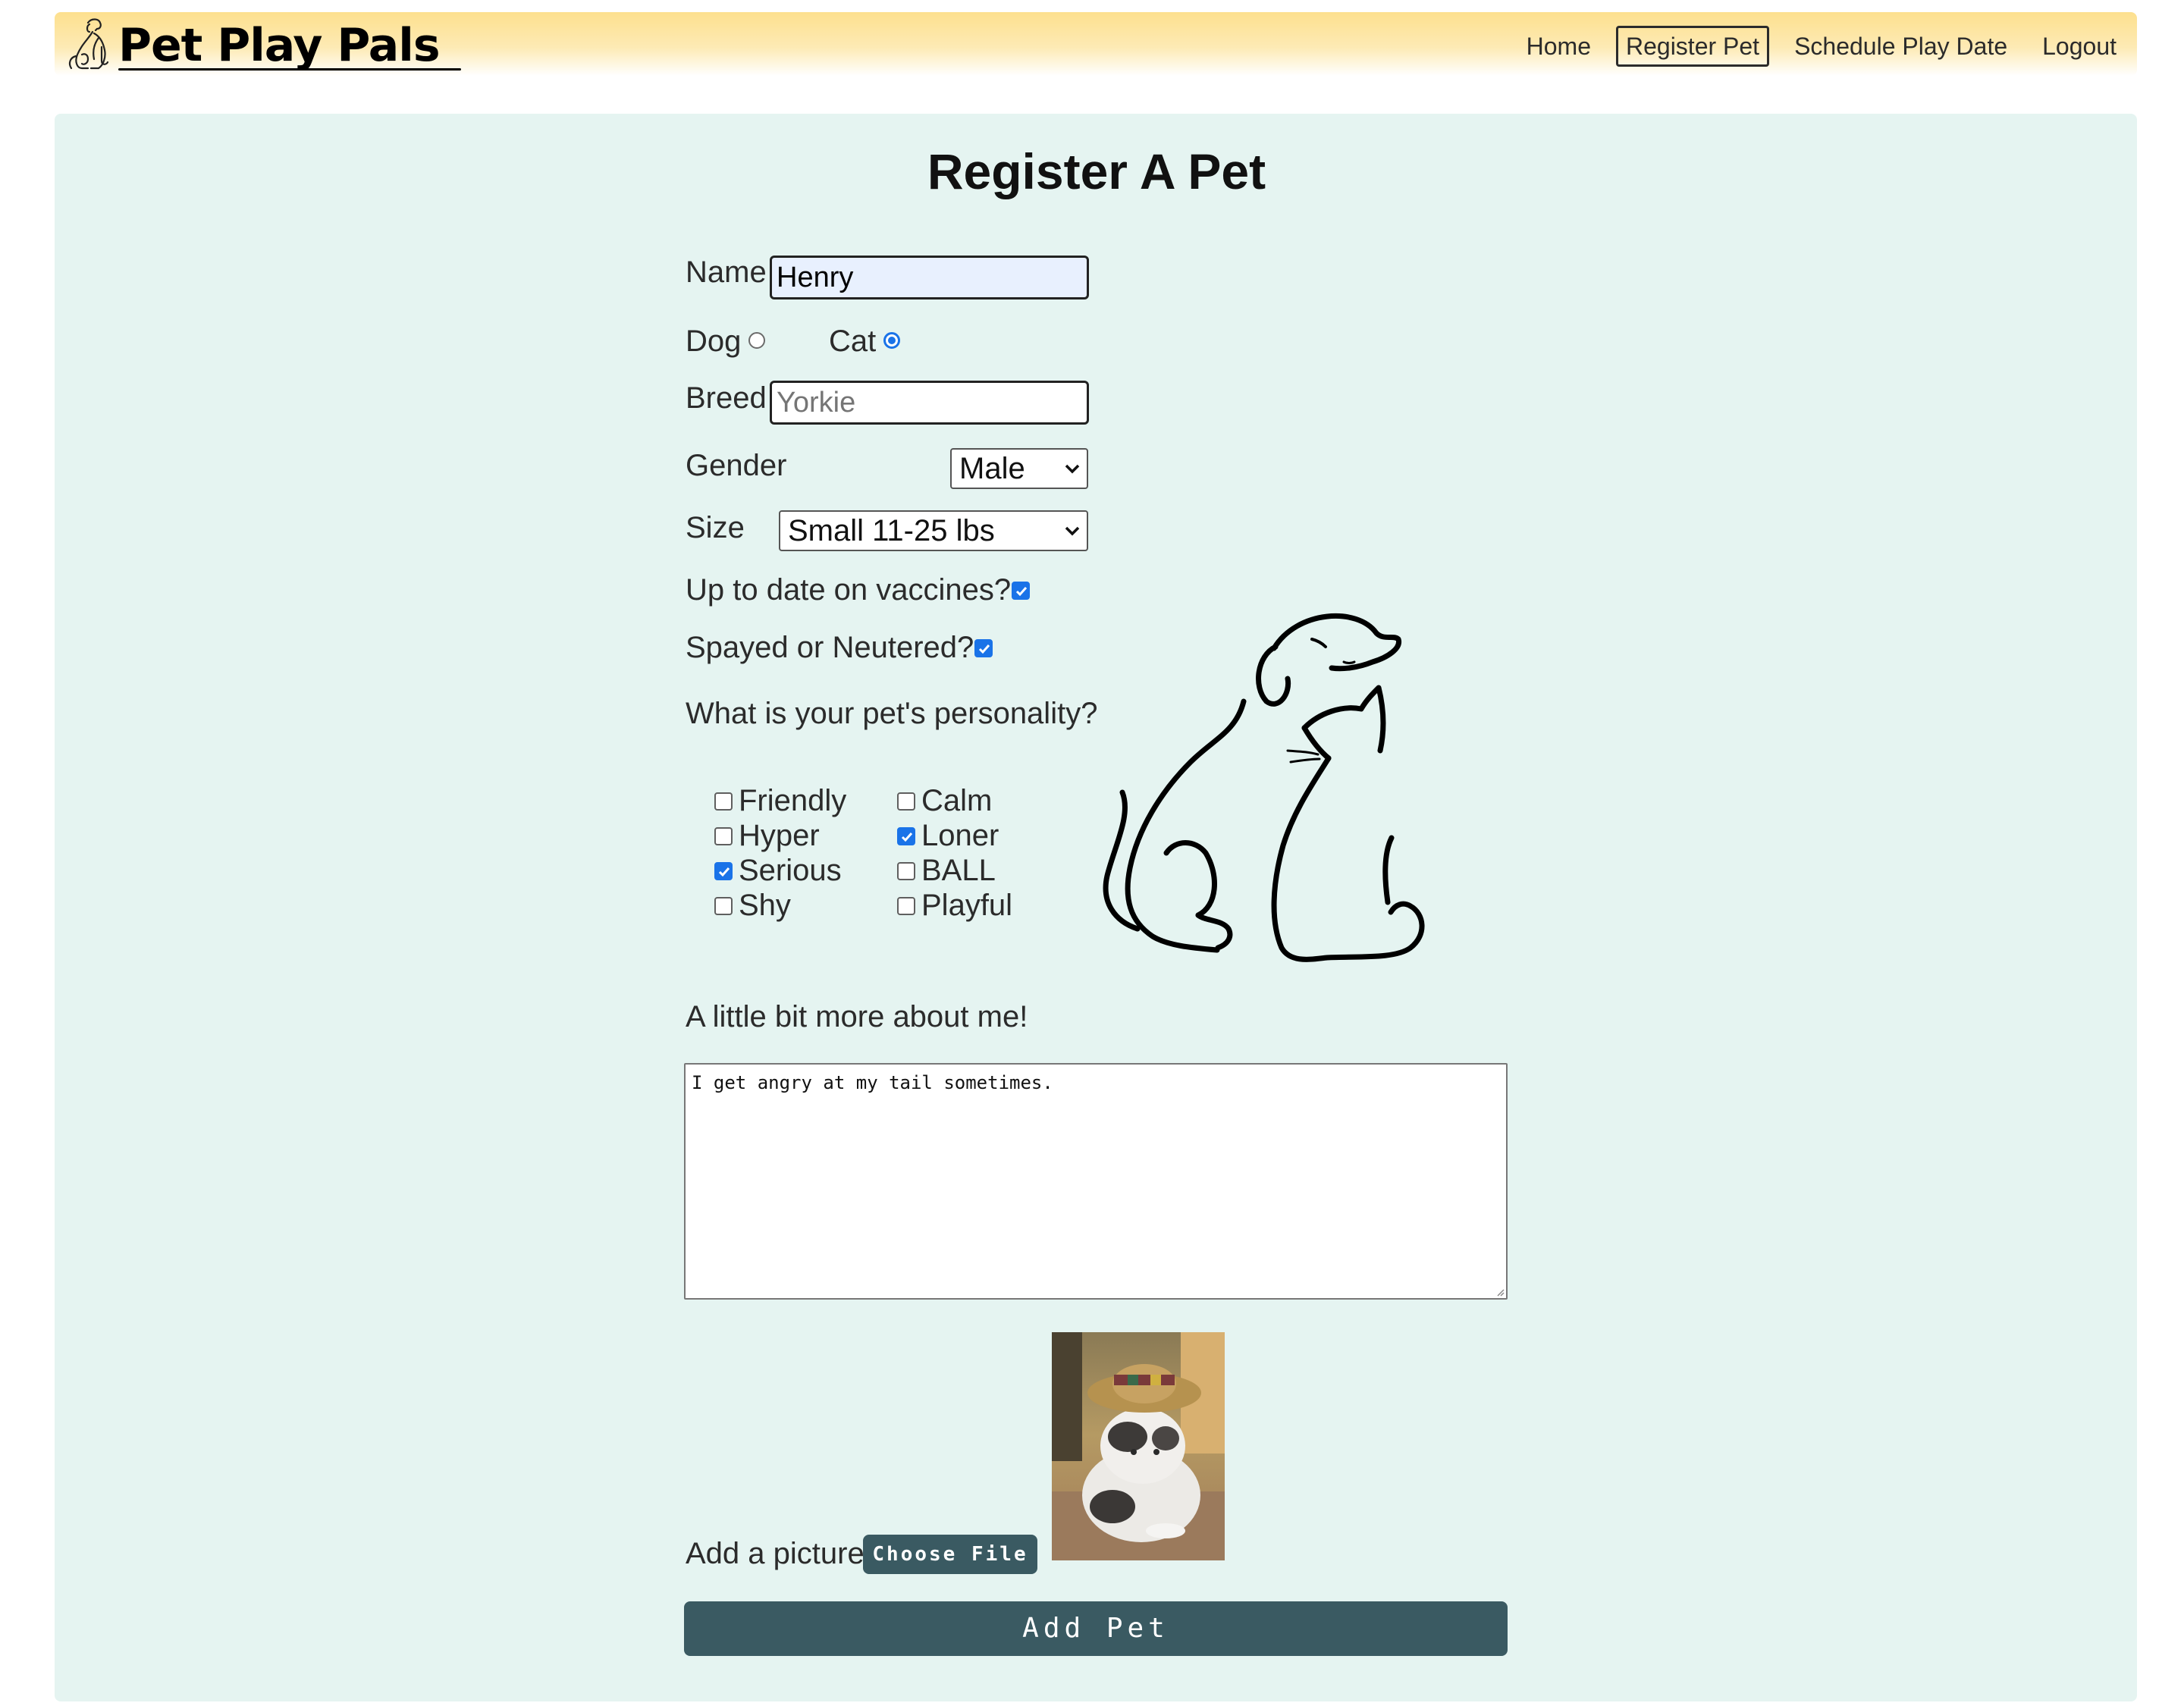 The image size is (2184, 1706). Describe the element at coordinates (723, 802) in the screenshot. I see `trait-friendly-checkbox` at that location.